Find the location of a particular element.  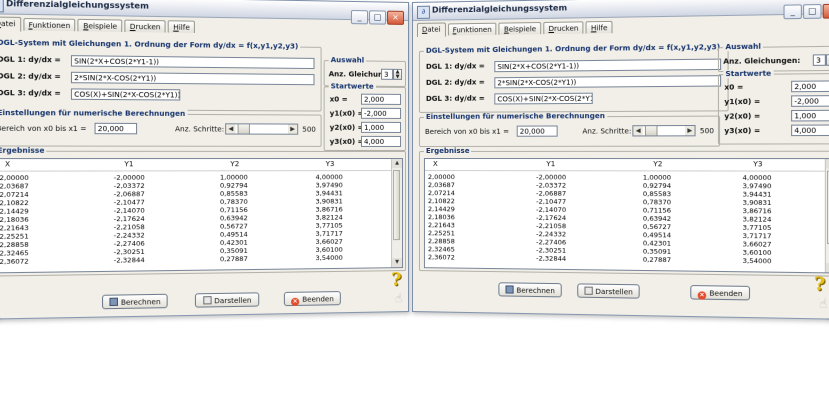

chart-icon is located at coordinates (588, 290).